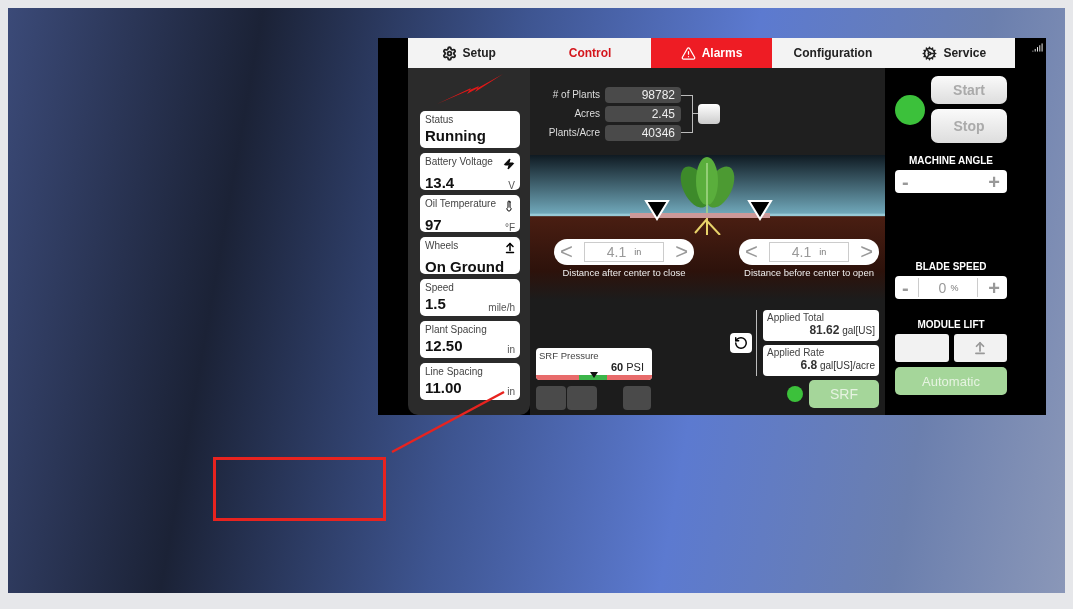 The image size is (1073, 609). Describe the element at coordinates (841, 330) in the screenshot. I see `applied-value: 81.62 gal[US]` at that location.